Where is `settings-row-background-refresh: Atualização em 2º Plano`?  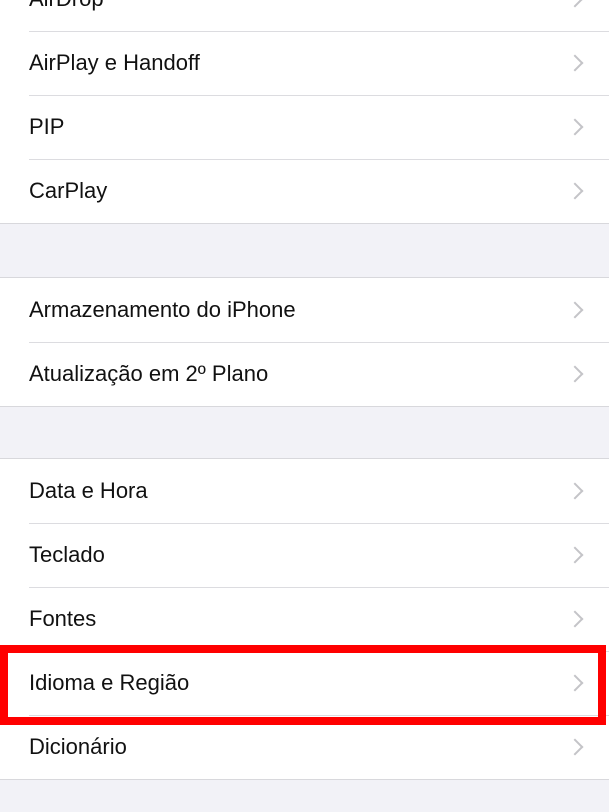
settings-row-background-refresh: Atualização em 2º Plano is located at coordinates (304, 374).